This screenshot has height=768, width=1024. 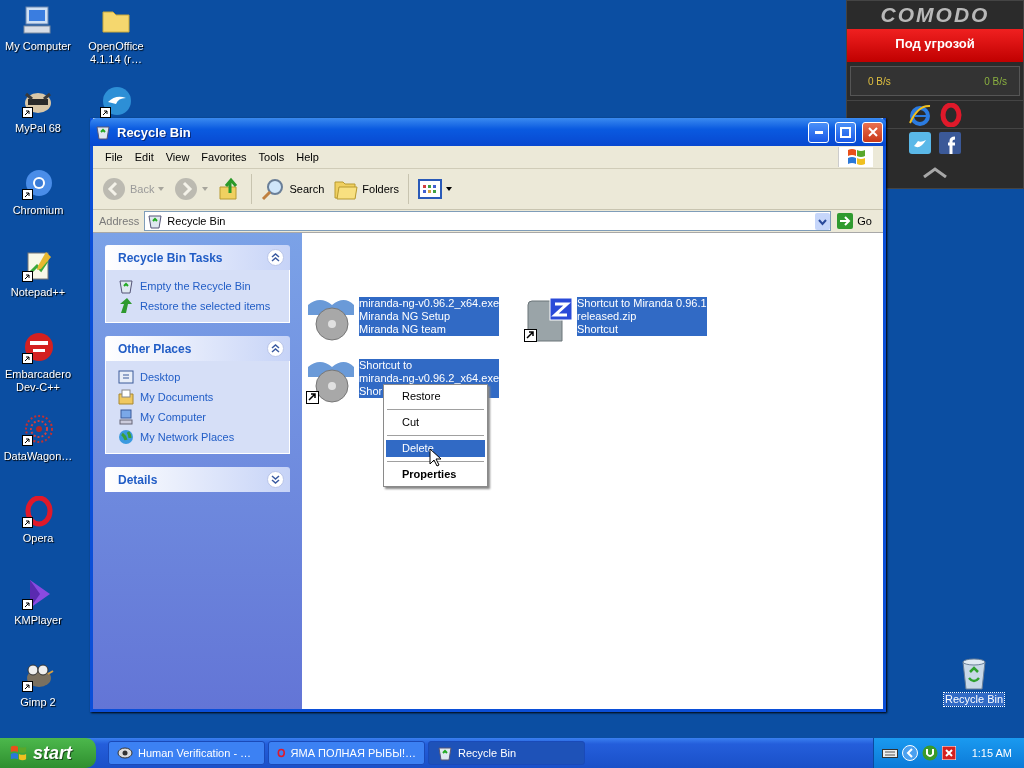 What do you see at coordinates (38, 210) in the screenshot?
I see `desktop-icon-label: Chromium` at bounding box center [38, 210].